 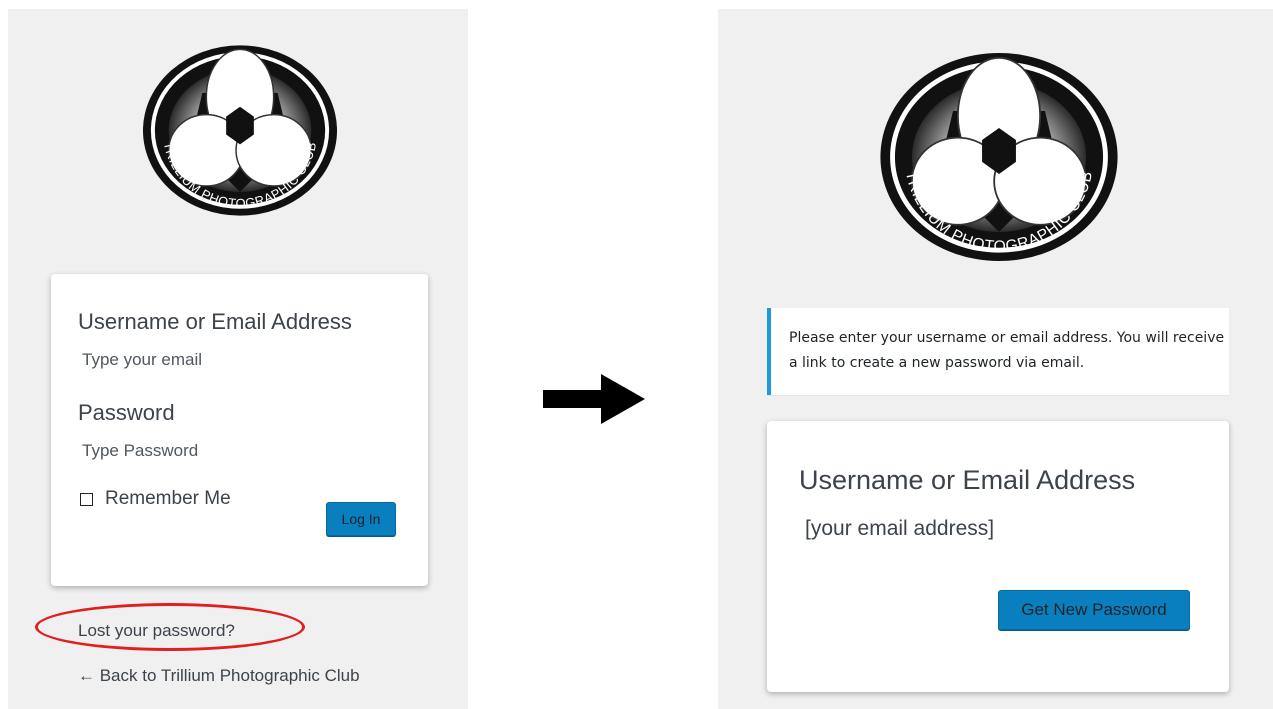 I want to click on password-input, so click(x=242, y=451).